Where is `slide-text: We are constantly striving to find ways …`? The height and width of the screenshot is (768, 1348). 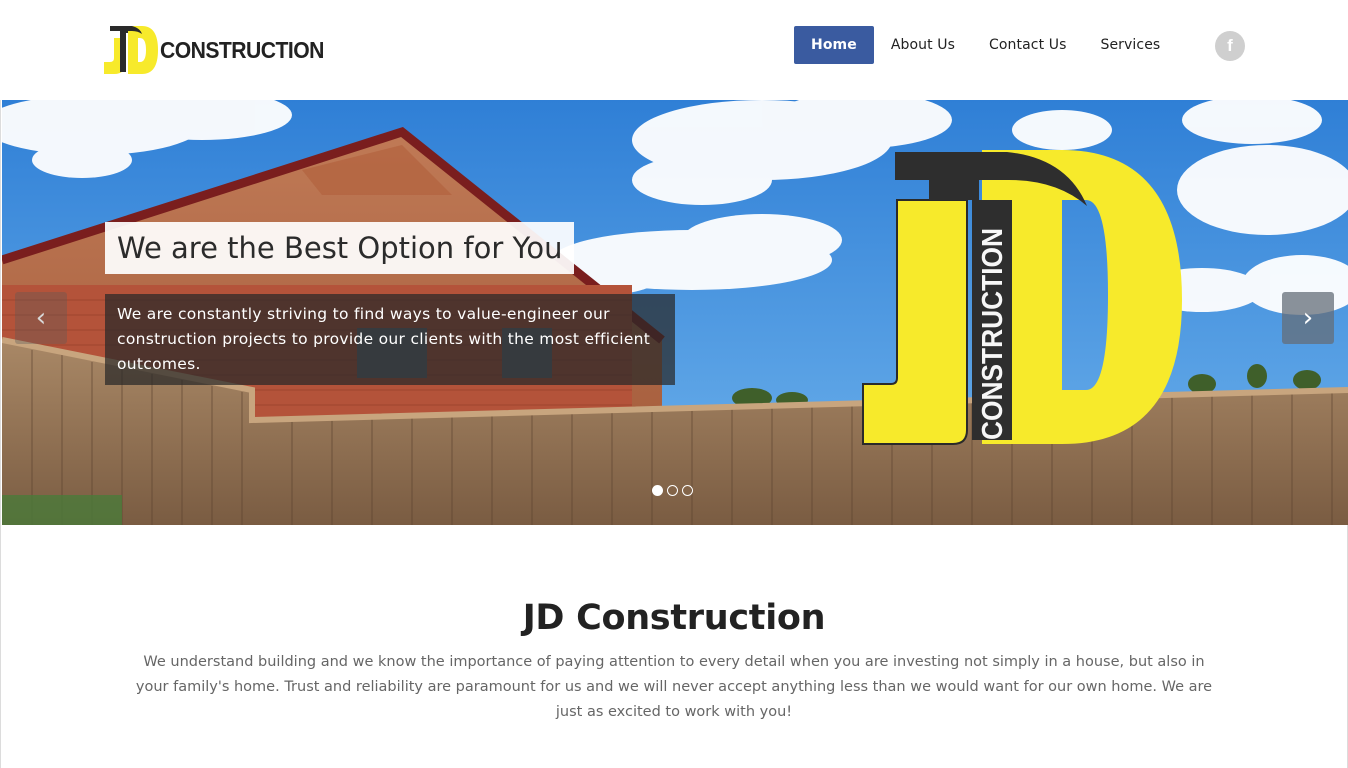 slide-text: We are constantly striving to find ways … is located at coordinates (390, 339).